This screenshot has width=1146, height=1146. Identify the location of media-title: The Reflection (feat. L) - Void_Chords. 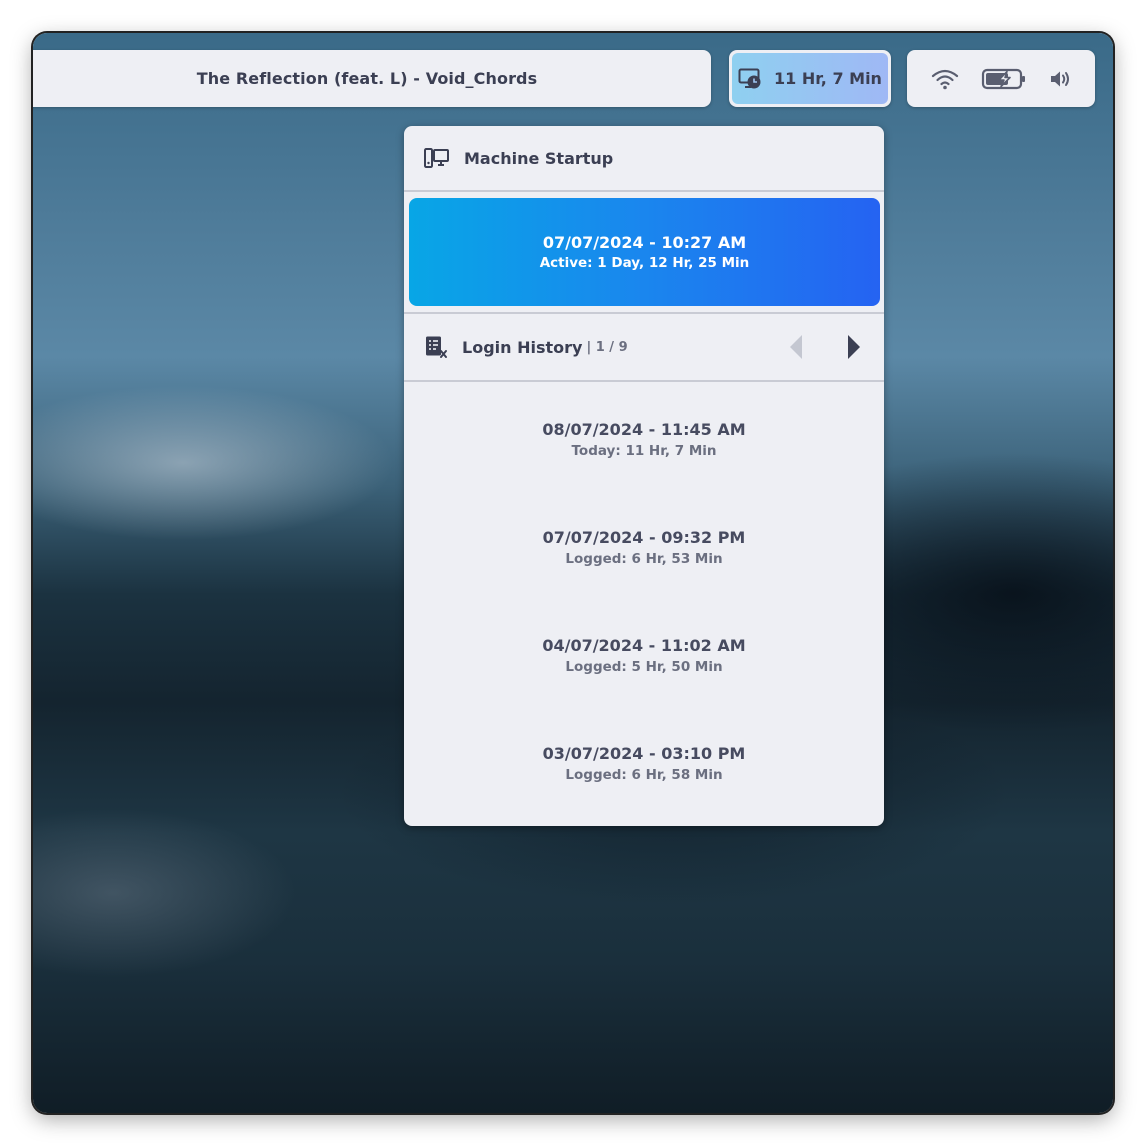
(367, 78).